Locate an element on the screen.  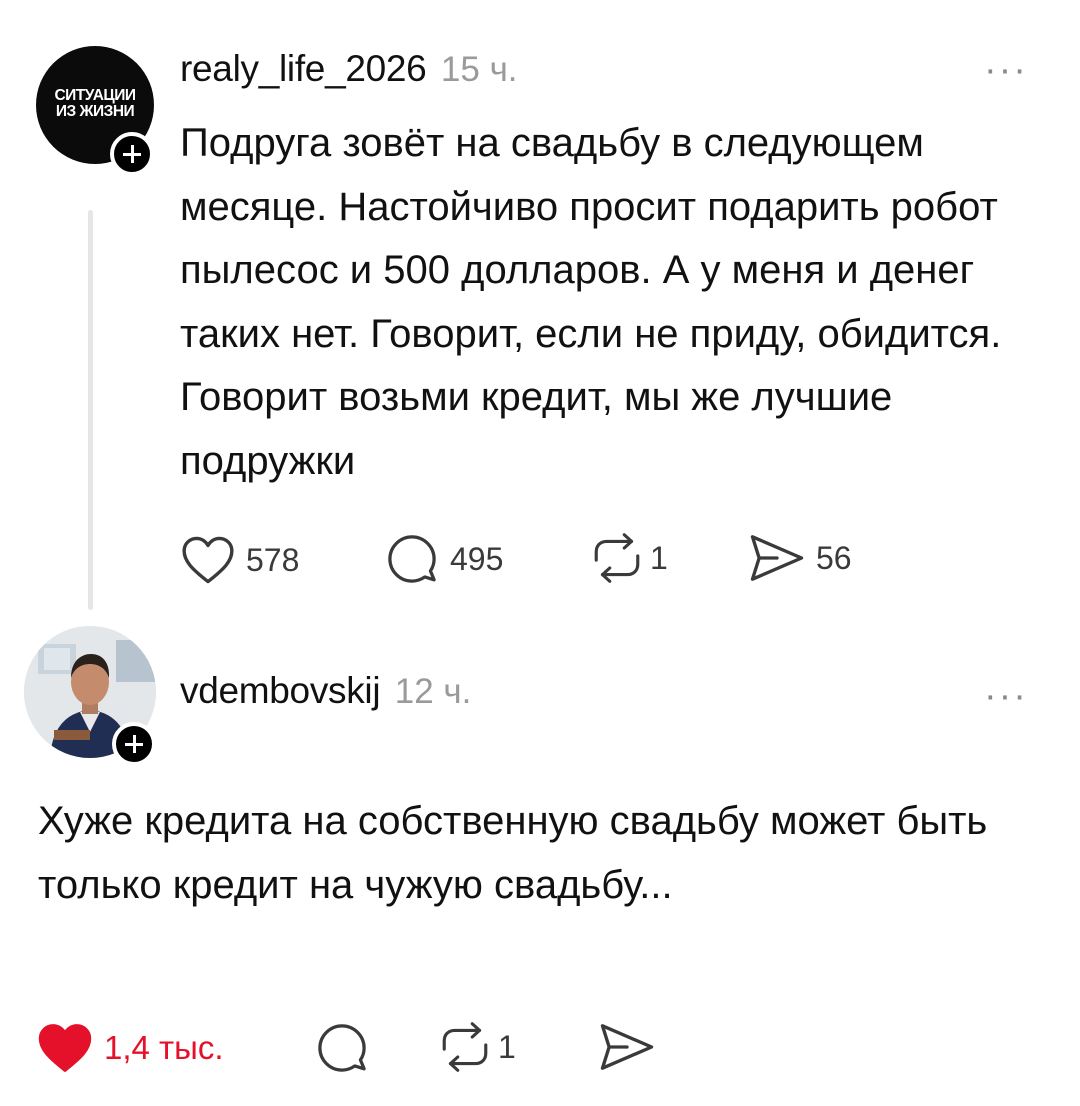
reply-repost-count: 1 is located at coordinates (507, 1046).